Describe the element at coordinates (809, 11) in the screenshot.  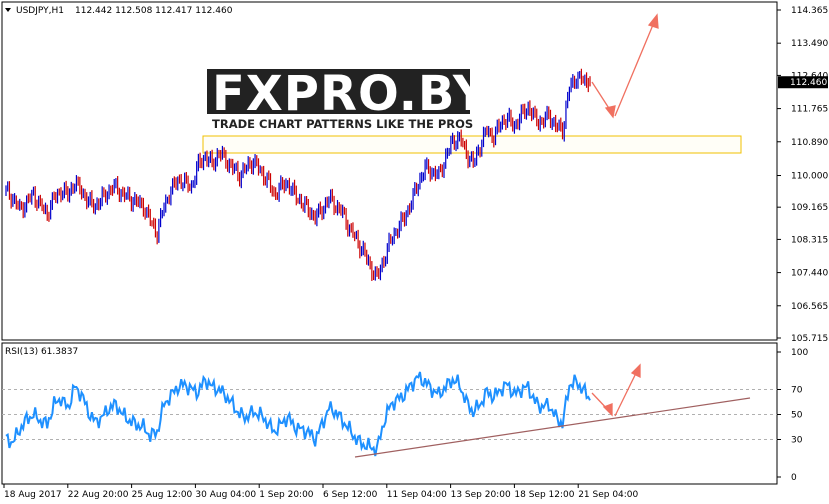
I see `price-tick-label: 114.365` at that location.